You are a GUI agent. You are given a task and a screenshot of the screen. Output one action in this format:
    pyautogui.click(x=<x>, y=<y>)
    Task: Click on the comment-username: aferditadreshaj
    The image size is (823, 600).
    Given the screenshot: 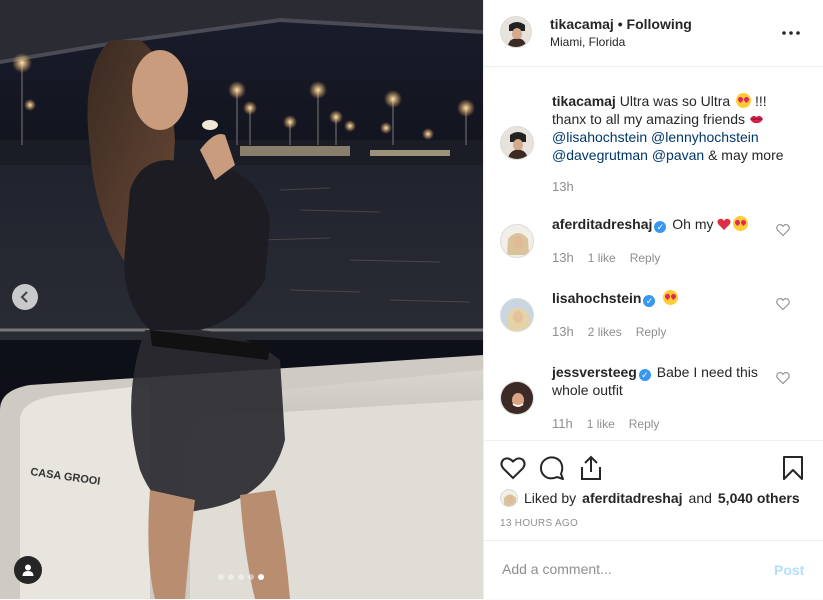 What is the action you would take?
    pyautogui.click(x=602, y=224)
    